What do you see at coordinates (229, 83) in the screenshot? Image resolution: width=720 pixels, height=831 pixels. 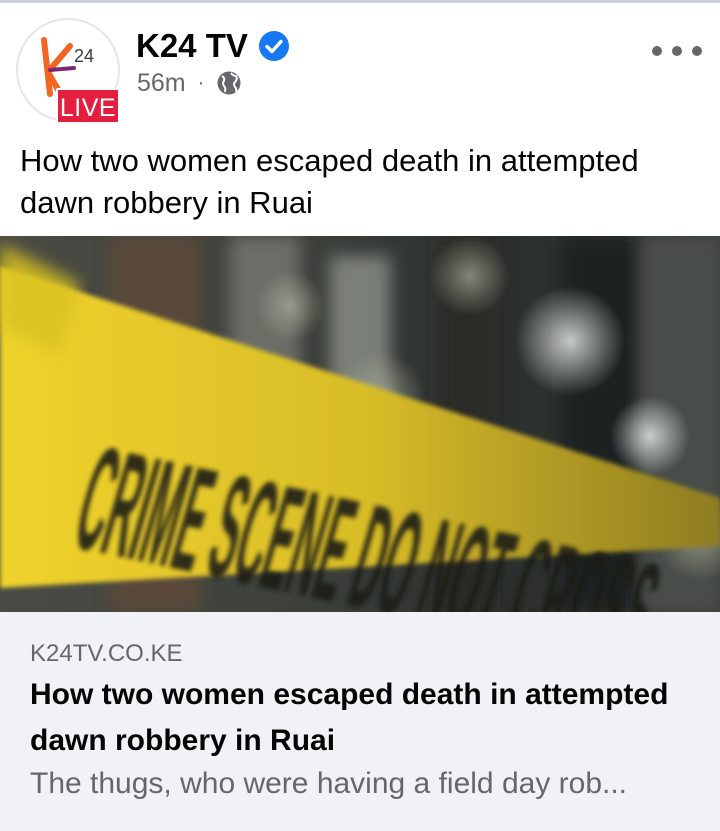 I see `globe-icon` at bounding box center [229, 83].